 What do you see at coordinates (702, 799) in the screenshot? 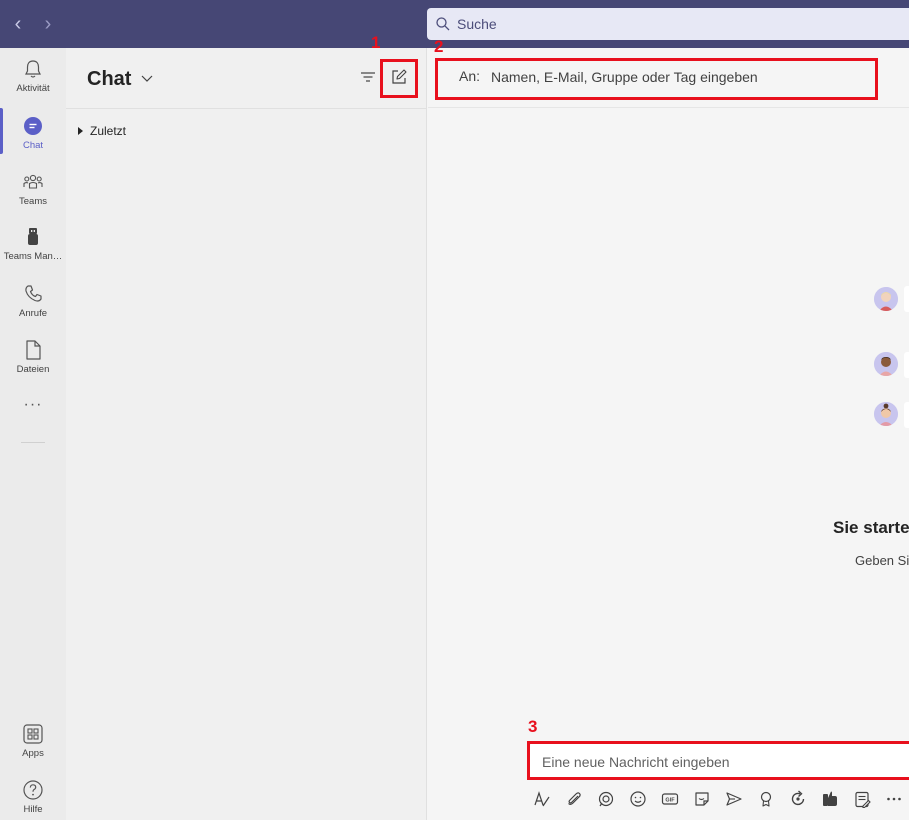
I see `sticker-icon` at bounding box center [702, 799].